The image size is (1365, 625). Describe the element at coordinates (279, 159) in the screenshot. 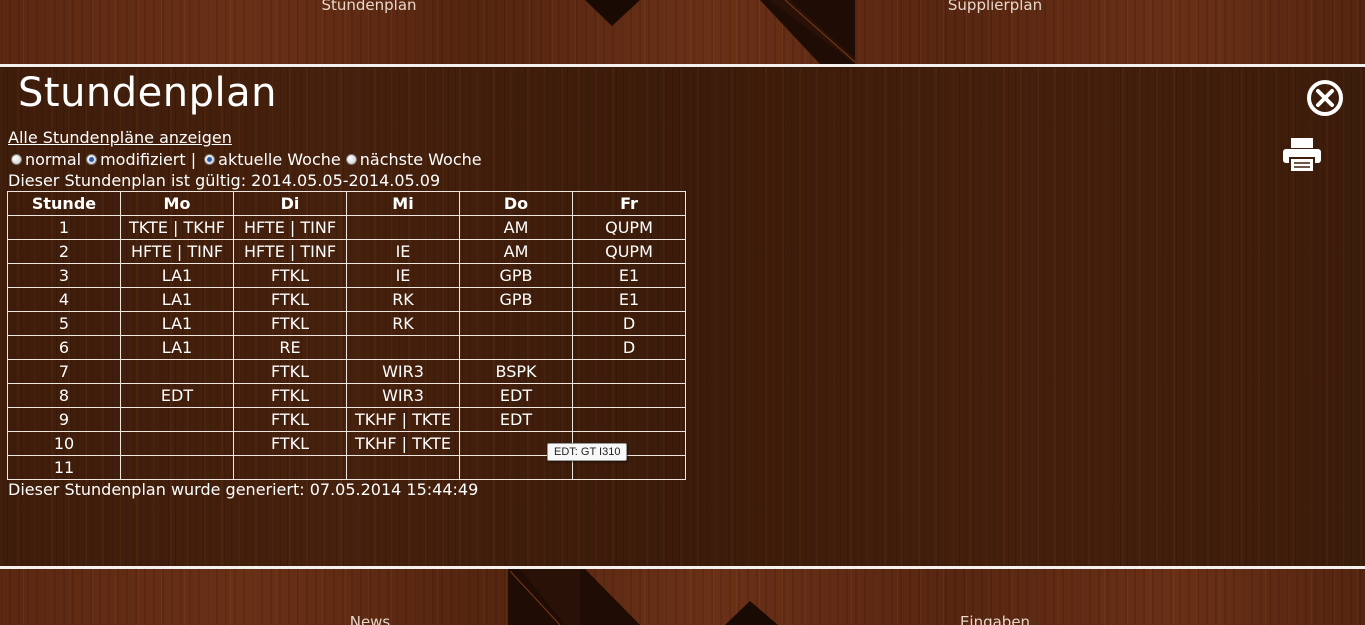

I see `radio-current-week-label: aktuelle Woche` at that location.